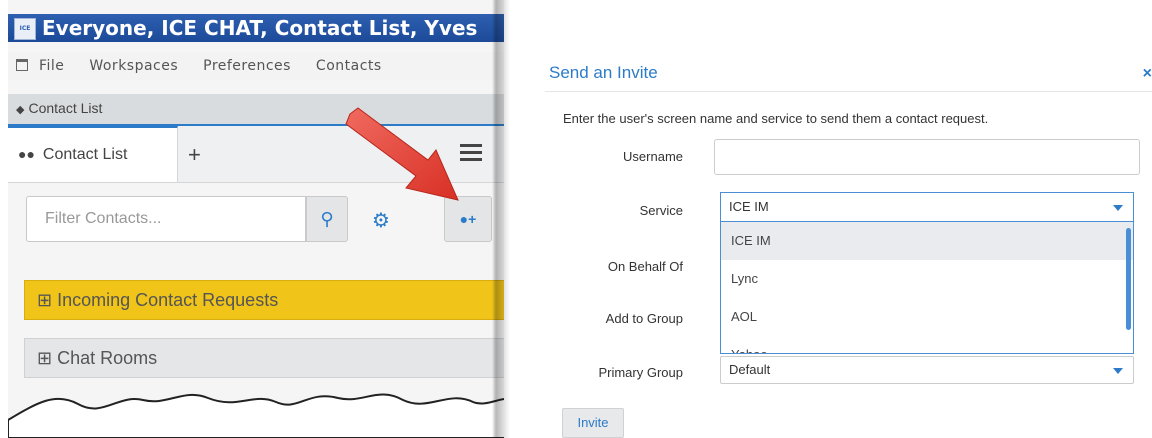 The width and height of the screenshot is (1152, 438). Describe the element at coordinates (927, 344) in the screenshot. I see `service-option-yahoo: Yahoo` at that location.